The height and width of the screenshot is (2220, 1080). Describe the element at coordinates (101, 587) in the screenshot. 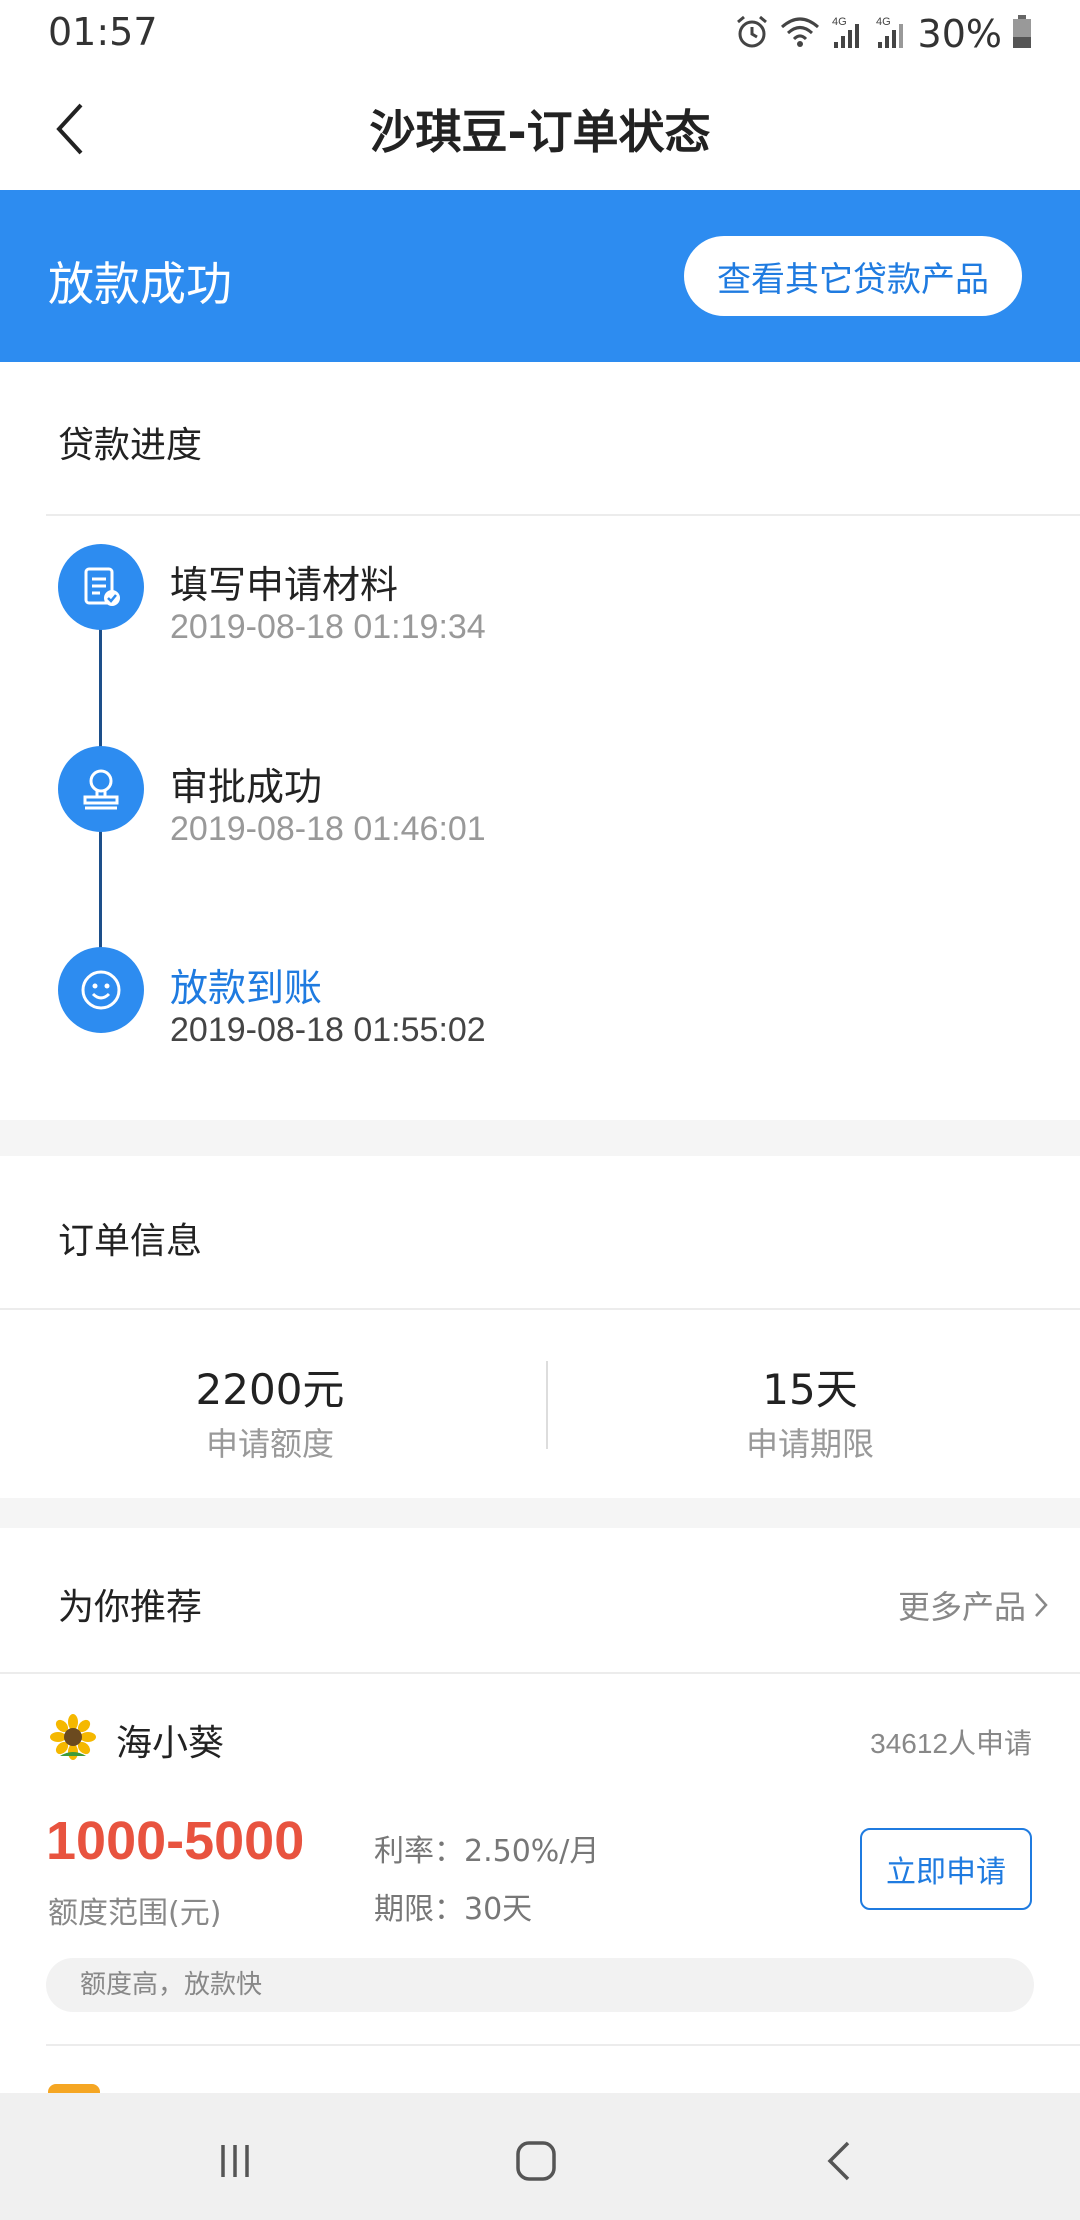

I see `document-check-icon` at that location.